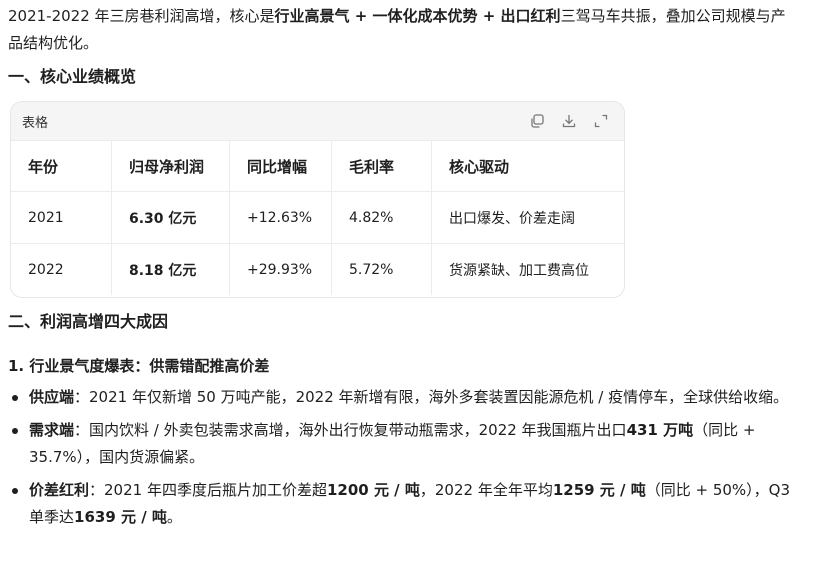 The image size is (819, 568). What do you see at coordinates (280, 166) in the screenshot?
I see `header-yoy: 同比增幅` at bounding box center [280, 166].